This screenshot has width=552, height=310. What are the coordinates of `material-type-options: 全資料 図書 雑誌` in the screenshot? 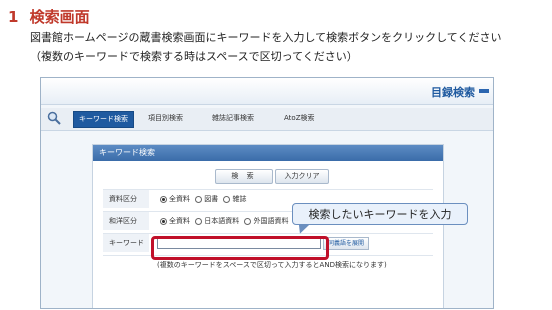 It's located at (201, 199).